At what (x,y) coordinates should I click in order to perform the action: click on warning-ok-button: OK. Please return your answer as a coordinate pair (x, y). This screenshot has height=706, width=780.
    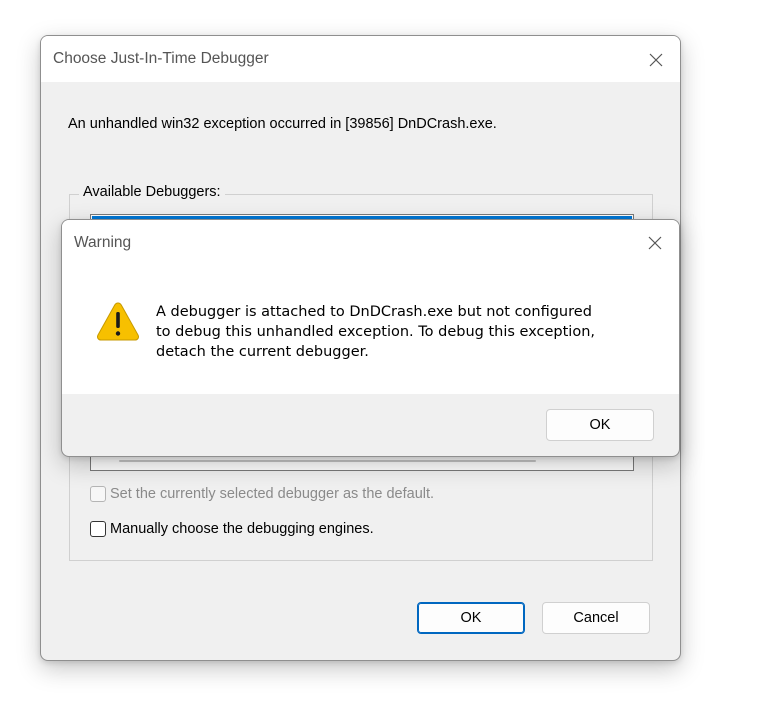
    Looking at the image, I should click on (600, 425).